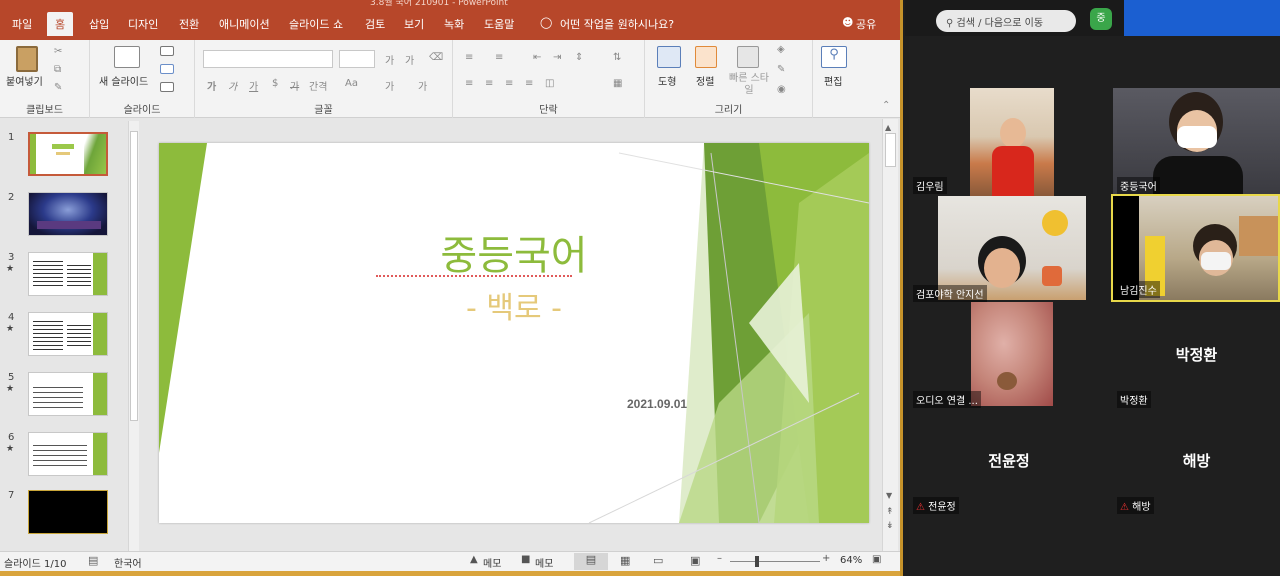  I want to click on thumbnail-scrollbar, so click(133, 336).